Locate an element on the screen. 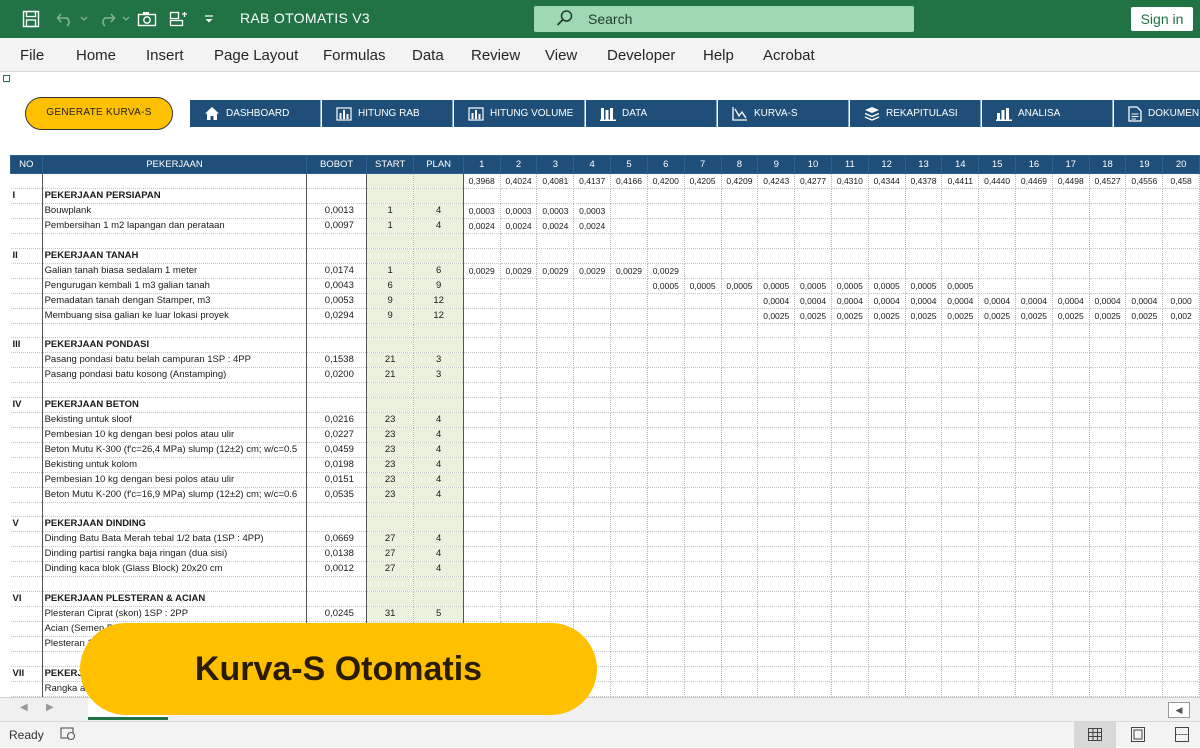 The height and width of the screenshot is (748, 1200). header-week: 6 is located at coordinates (665, 164).